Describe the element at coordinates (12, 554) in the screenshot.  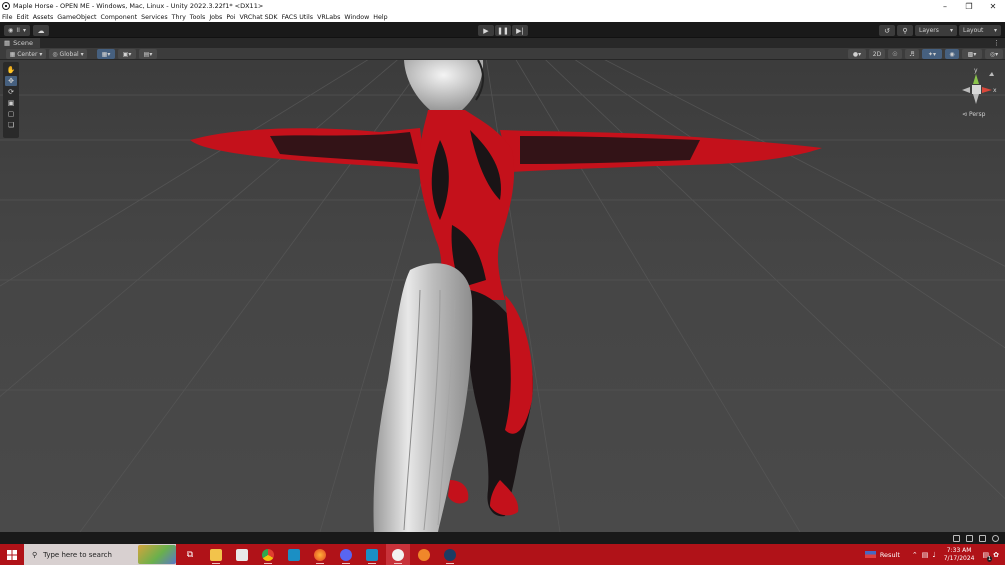
I see `start-button` at that location.